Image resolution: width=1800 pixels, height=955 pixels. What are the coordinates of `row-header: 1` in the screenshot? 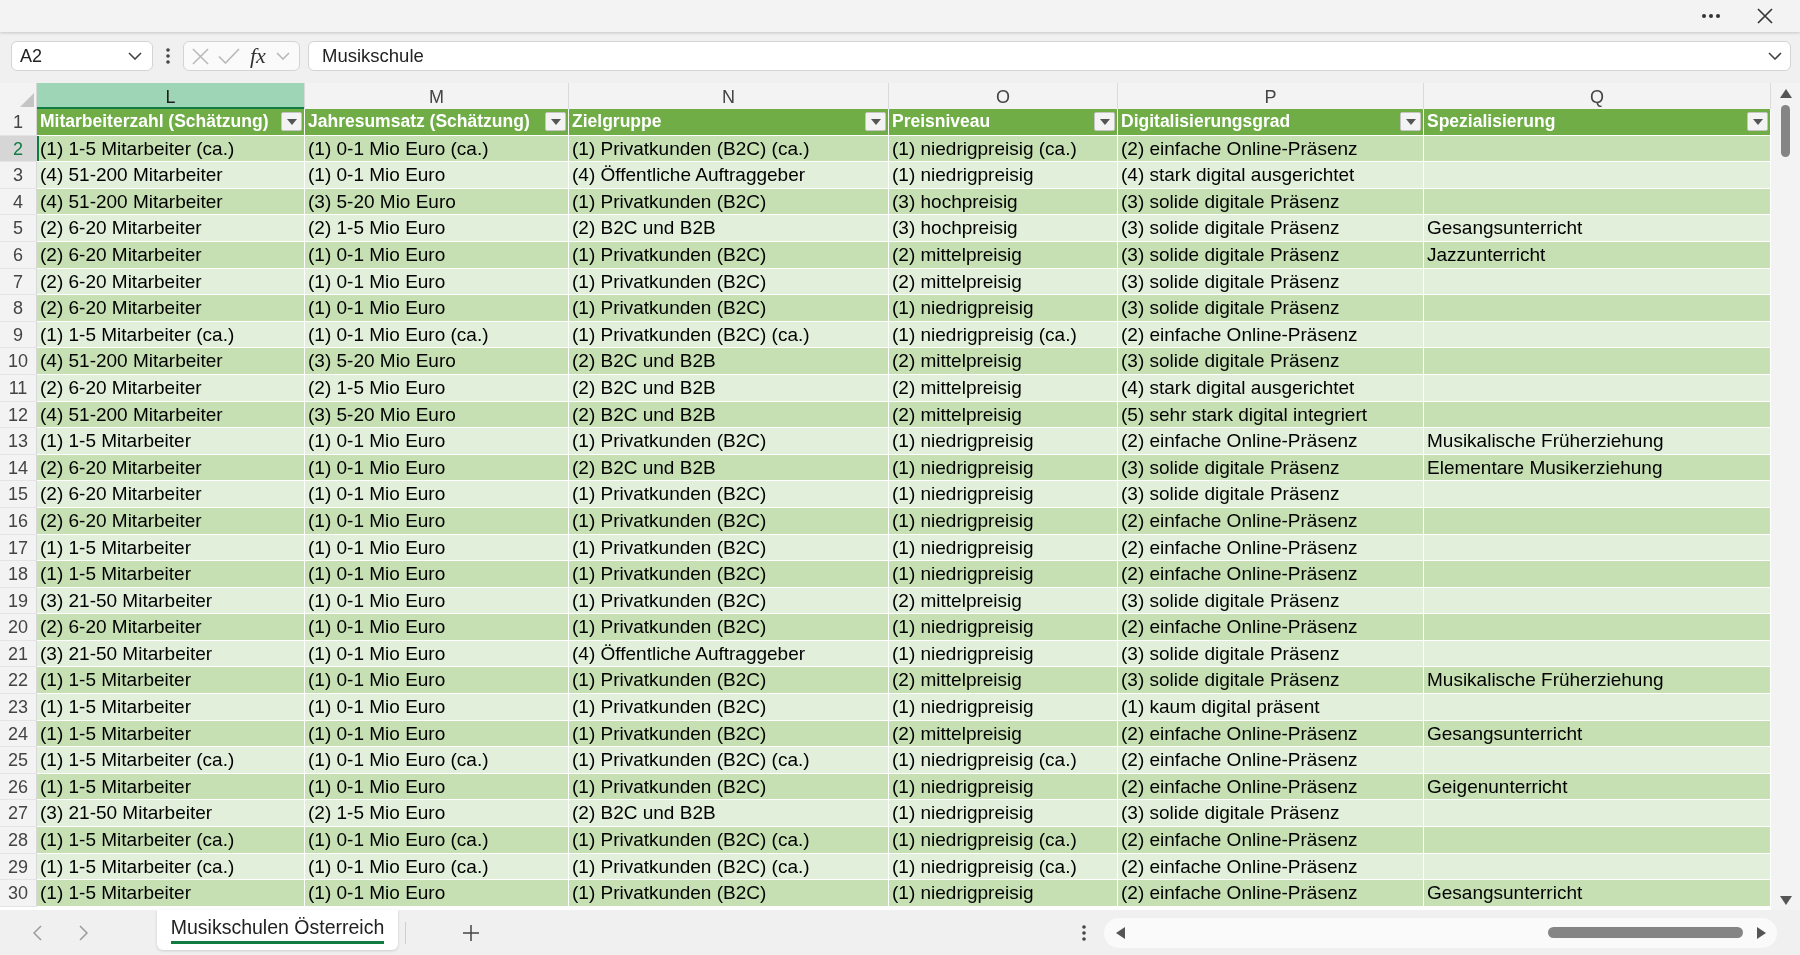 It's located at (18, 122).